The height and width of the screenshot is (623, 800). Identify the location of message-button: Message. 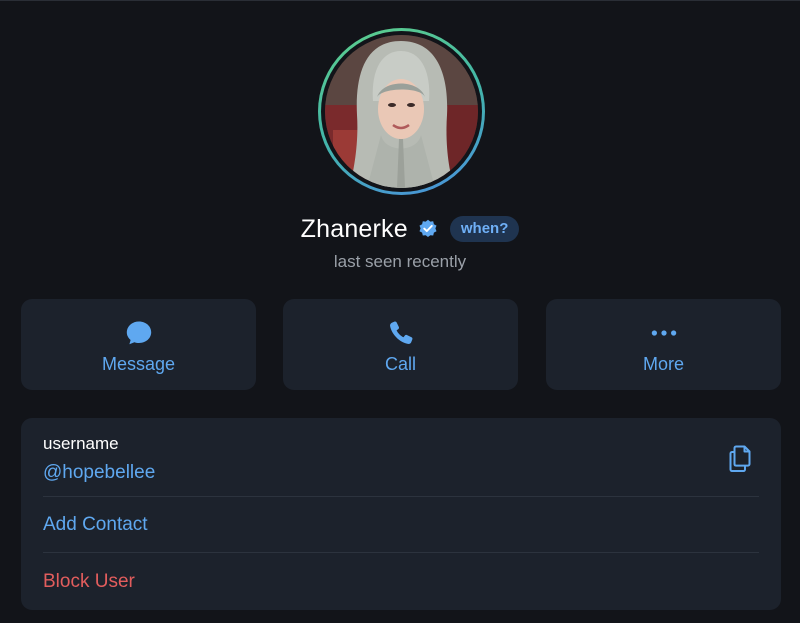
(138, 344).